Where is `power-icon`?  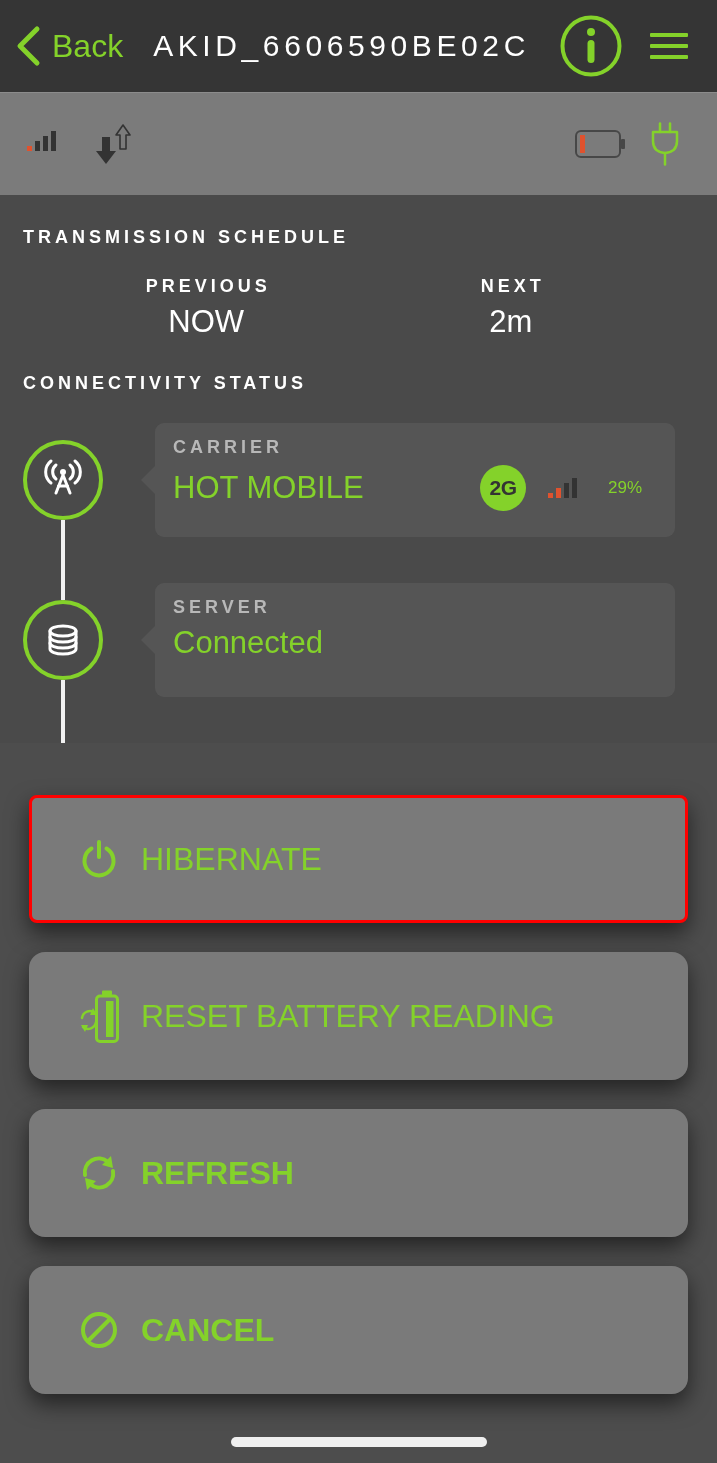
power-icon is located at coordinates (99, 859).